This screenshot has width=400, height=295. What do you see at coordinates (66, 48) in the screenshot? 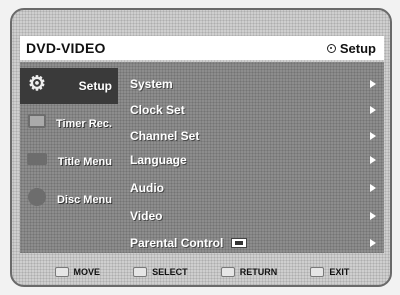
I see `page-title: DVD-VIDEO` at bounding box center [66, 48].